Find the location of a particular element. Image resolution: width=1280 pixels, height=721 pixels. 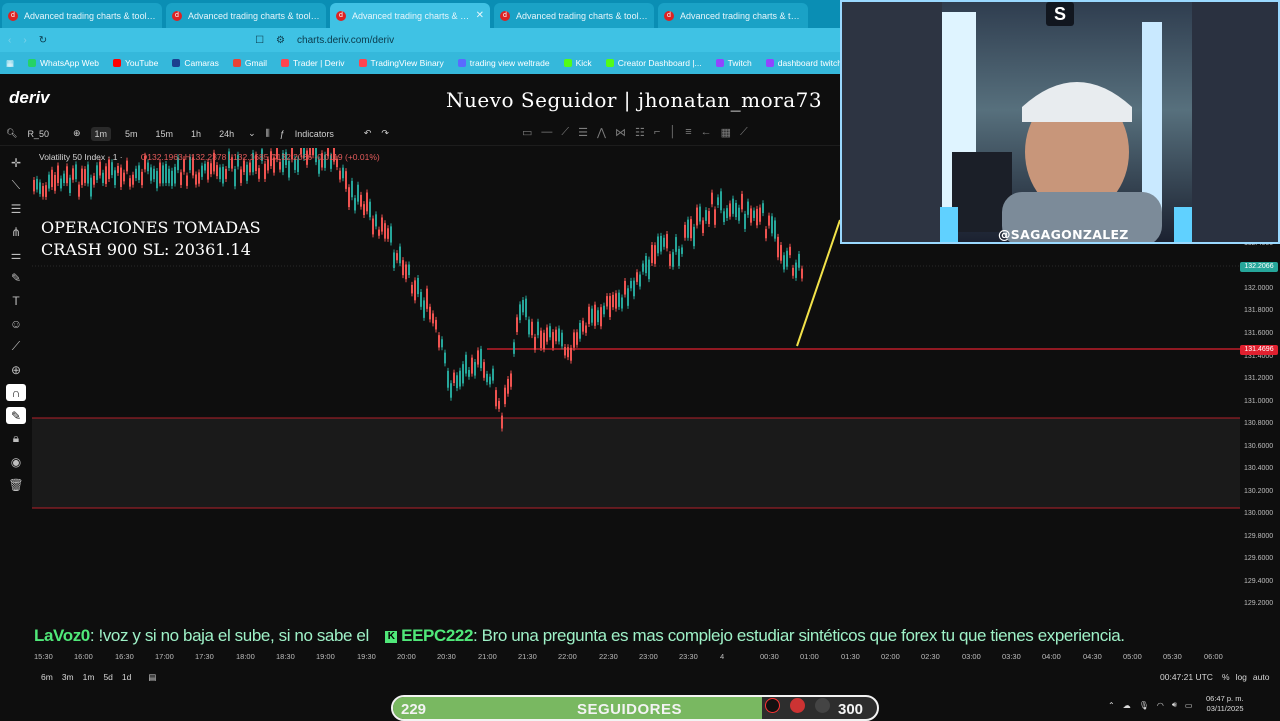

tab-title: Advanced trading charts & tools is located at coordinates (411, 15).